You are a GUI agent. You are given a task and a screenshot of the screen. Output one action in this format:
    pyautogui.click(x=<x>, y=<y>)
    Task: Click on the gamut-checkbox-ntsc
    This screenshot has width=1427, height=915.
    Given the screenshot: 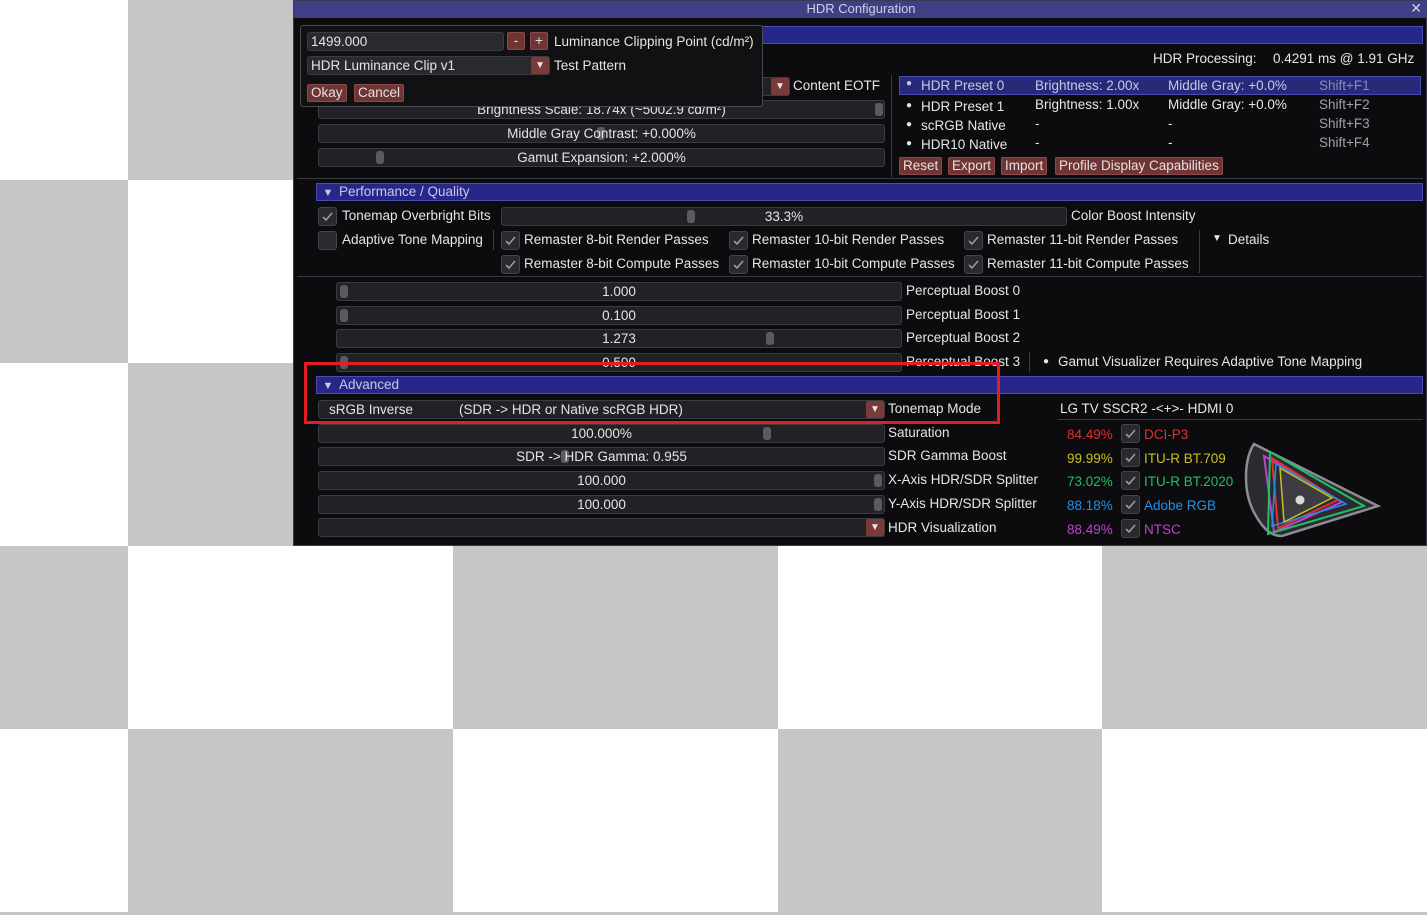 What is the action you would take?
    pyautogui.click(x=1130, y=528)
    